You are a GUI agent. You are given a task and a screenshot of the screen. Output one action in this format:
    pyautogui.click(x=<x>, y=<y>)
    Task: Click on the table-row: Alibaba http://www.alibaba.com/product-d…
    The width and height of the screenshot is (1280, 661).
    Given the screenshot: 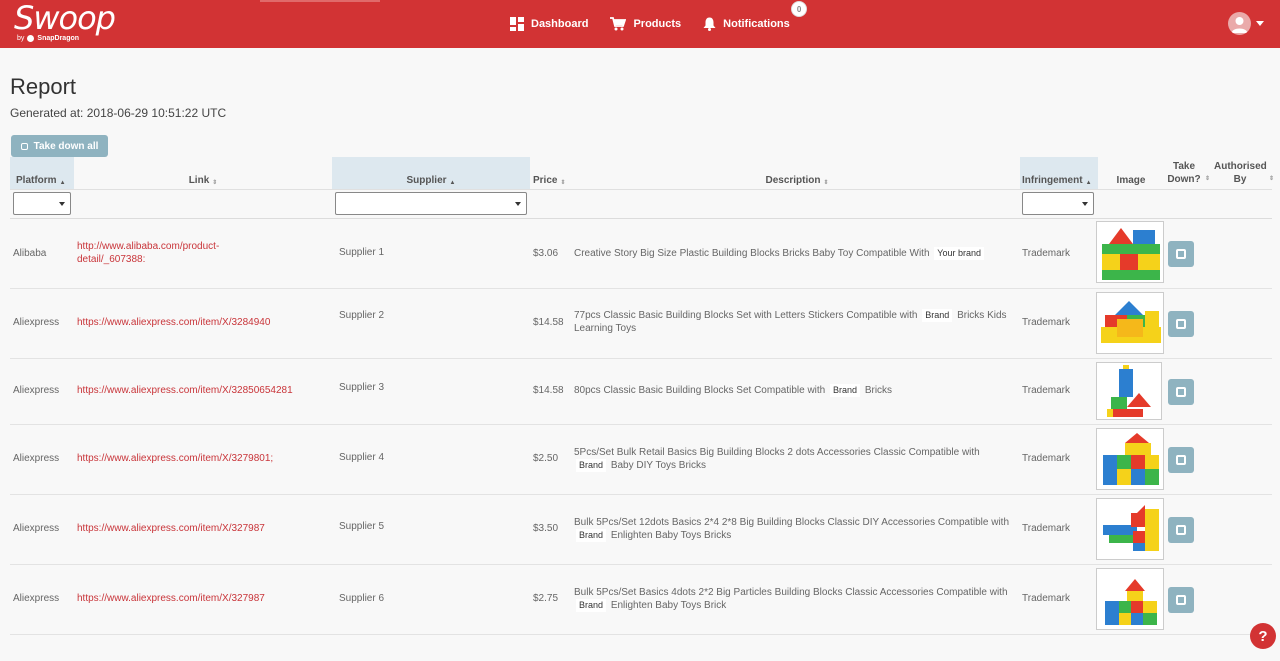 What is the action you would take?
    pyautogui.click(x=641, y=254)
    